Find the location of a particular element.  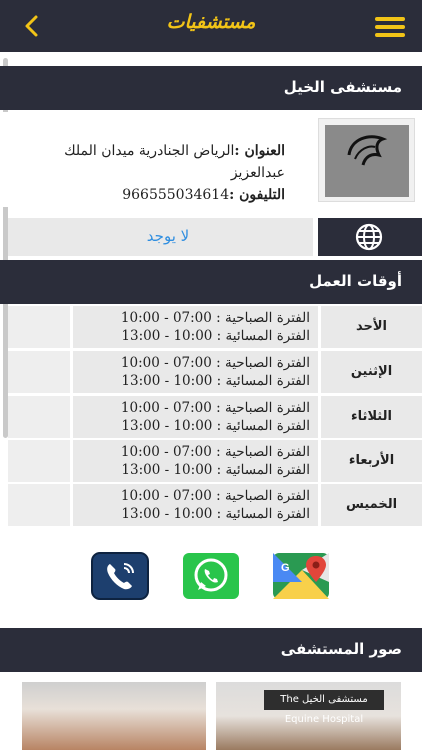

photo-gallery: مستشفى الخيل The Equine Hospital is located at coordinates (211, 716).